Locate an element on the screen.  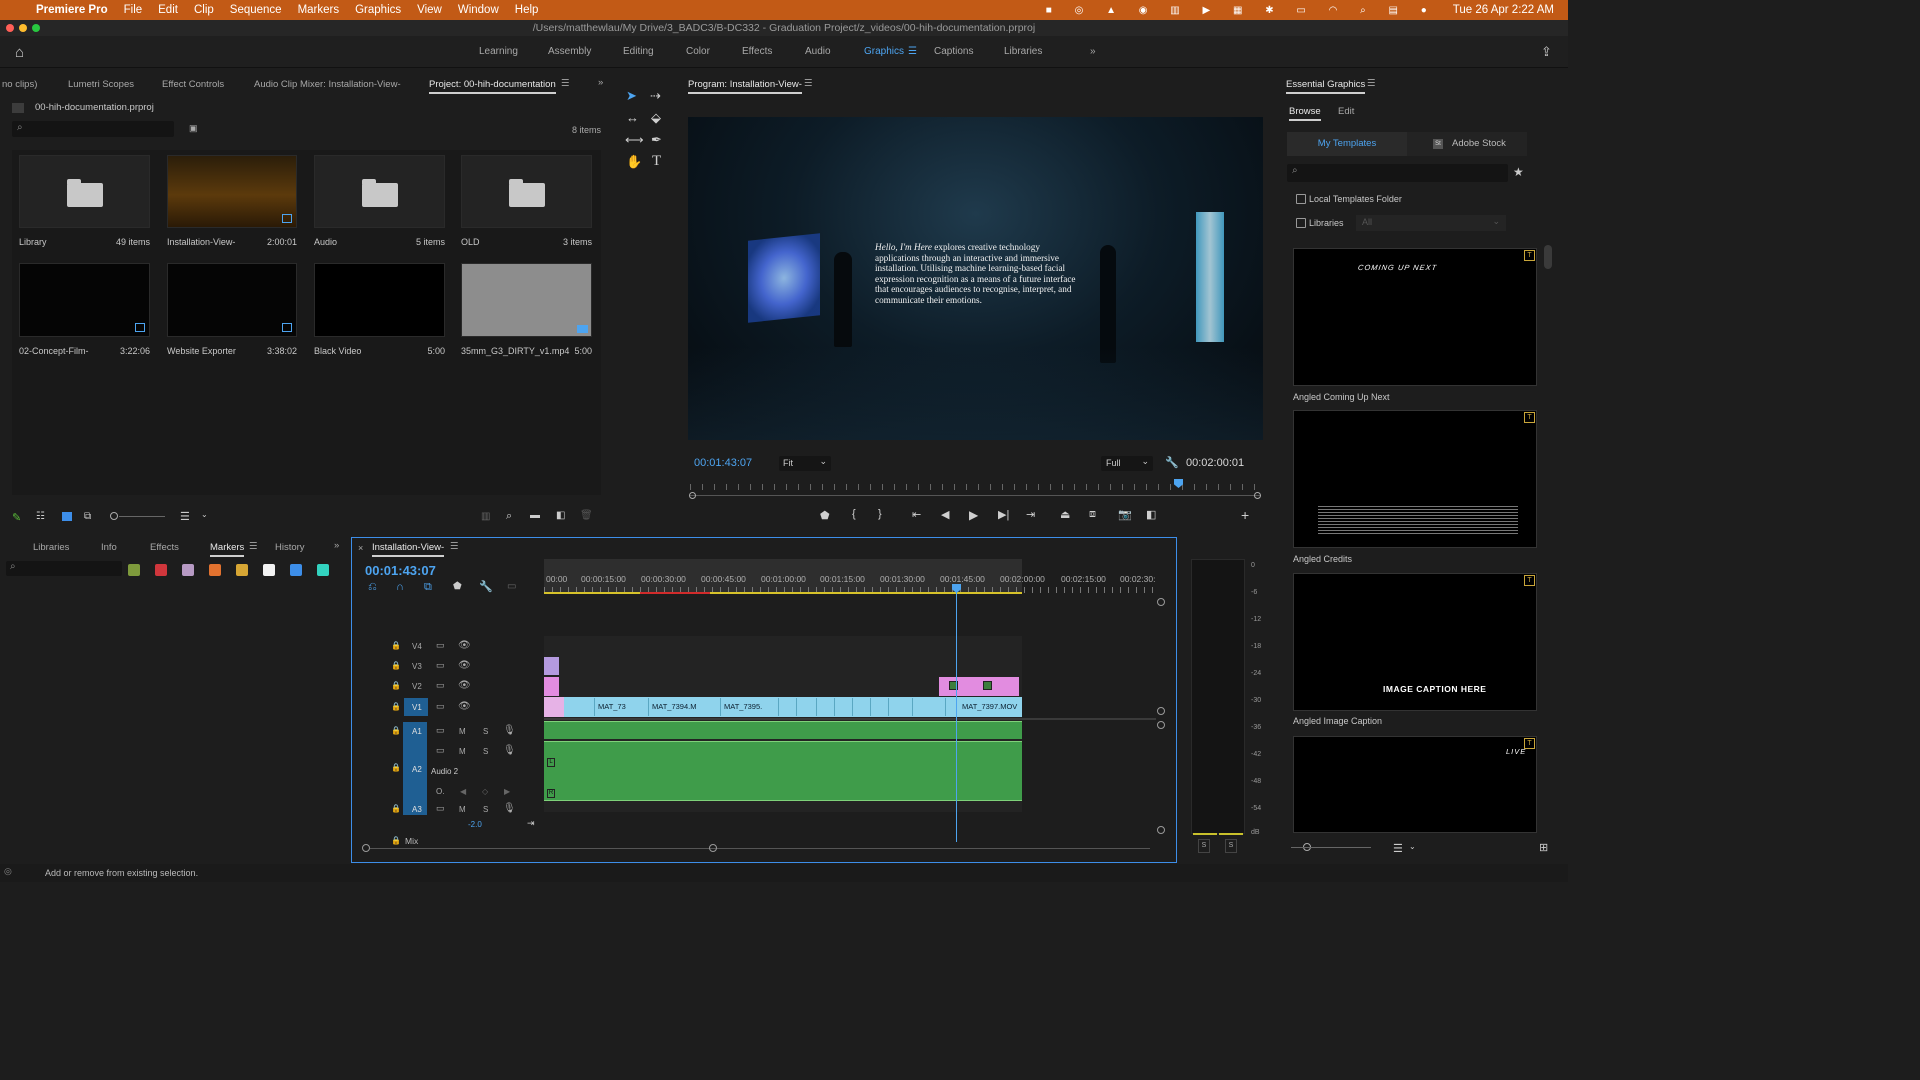
clip-v2 is located at coordinates (551, 686).